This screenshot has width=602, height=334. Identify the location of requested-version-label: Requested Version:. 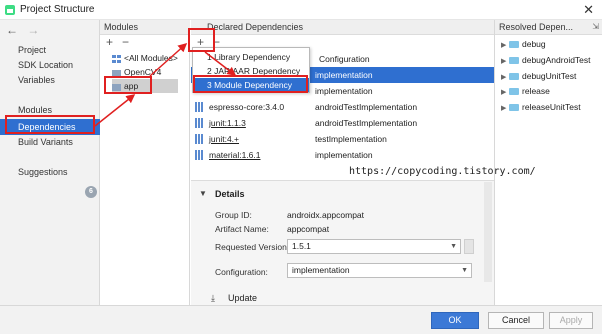
(252, 247).